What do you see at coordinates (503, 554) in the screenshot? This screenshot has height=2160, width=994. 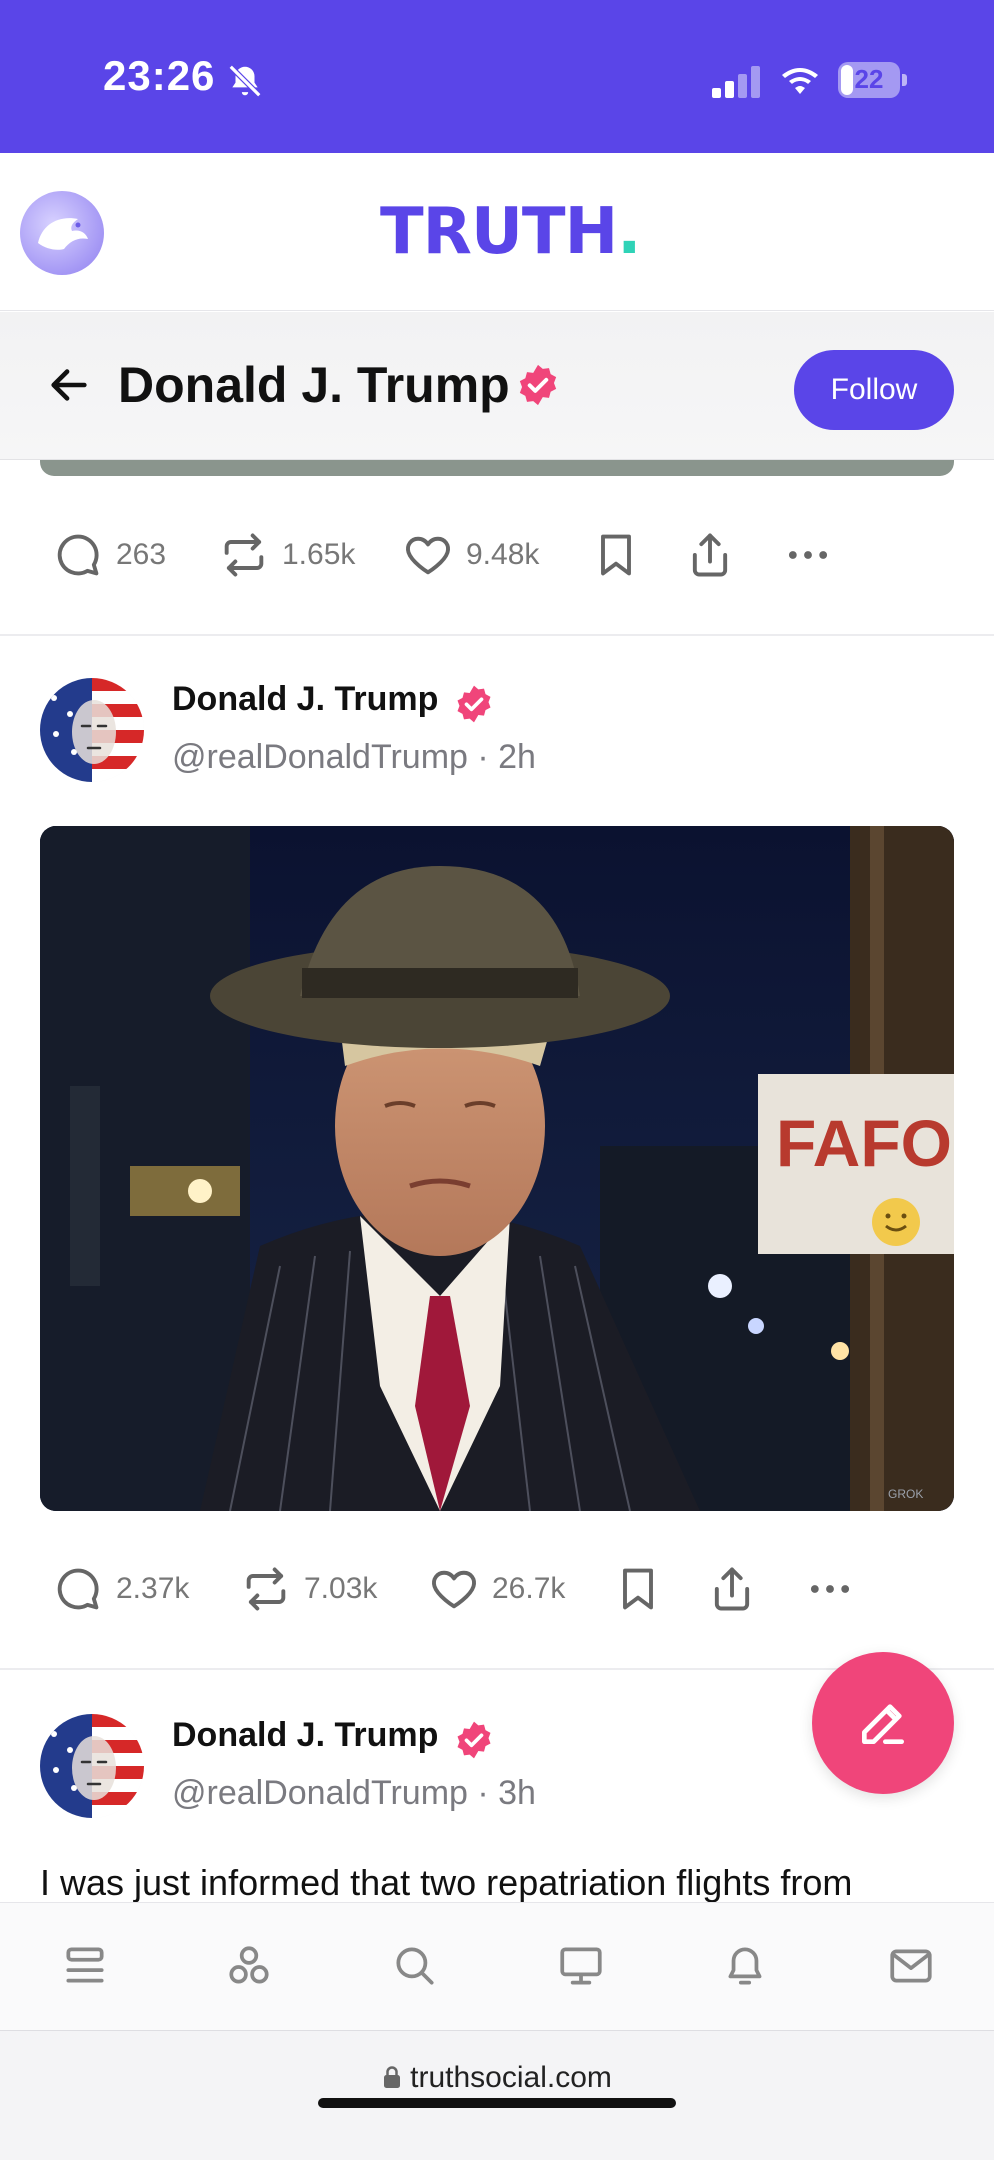 I see `like-count: 9.48k` at bounding box center [503, 554].